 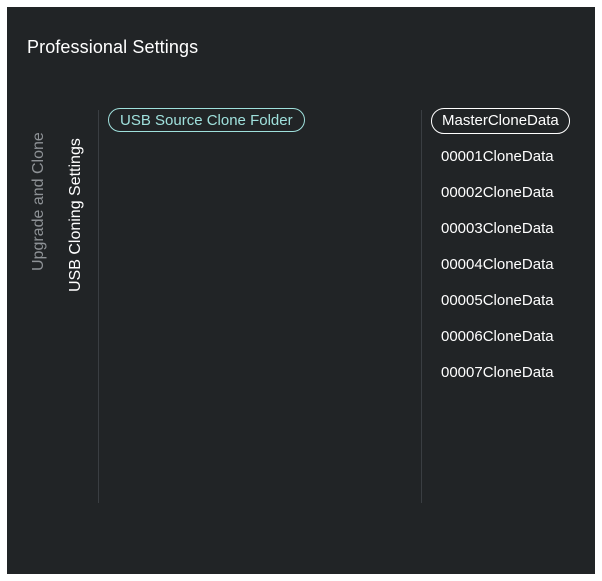 I want to click on folder-option: 00005CloneData, so click(x=500, y=301).